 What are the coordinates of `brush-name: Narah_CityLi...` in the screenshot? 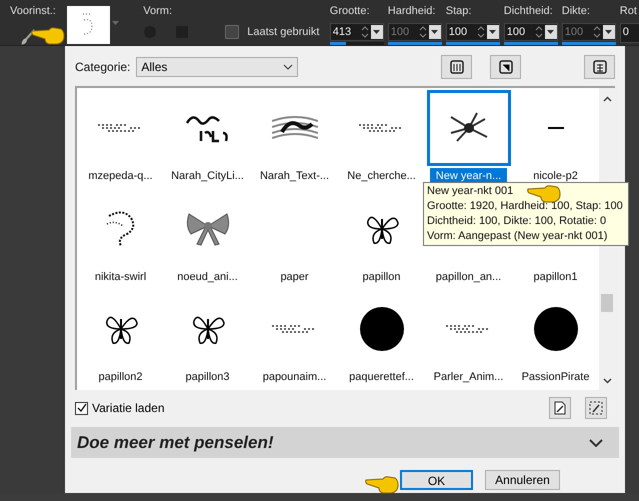 It's located at (207, 176).